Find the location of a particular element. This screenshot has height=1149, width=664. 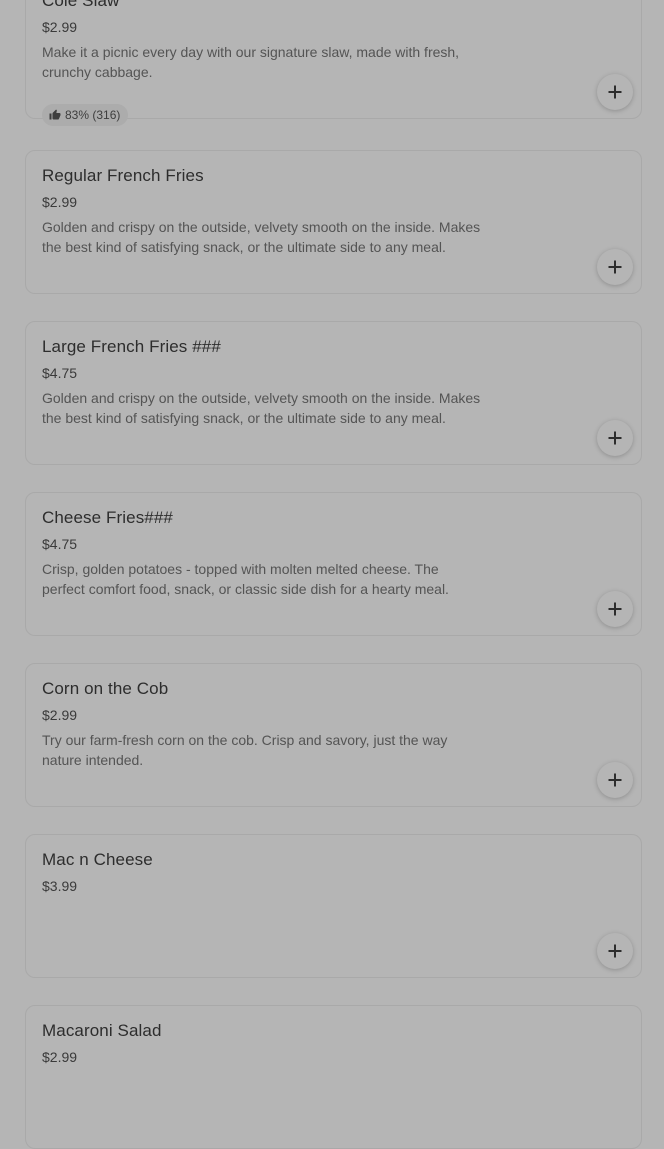

rating-badge: 83% (316) is located at coordinates (85, 115).